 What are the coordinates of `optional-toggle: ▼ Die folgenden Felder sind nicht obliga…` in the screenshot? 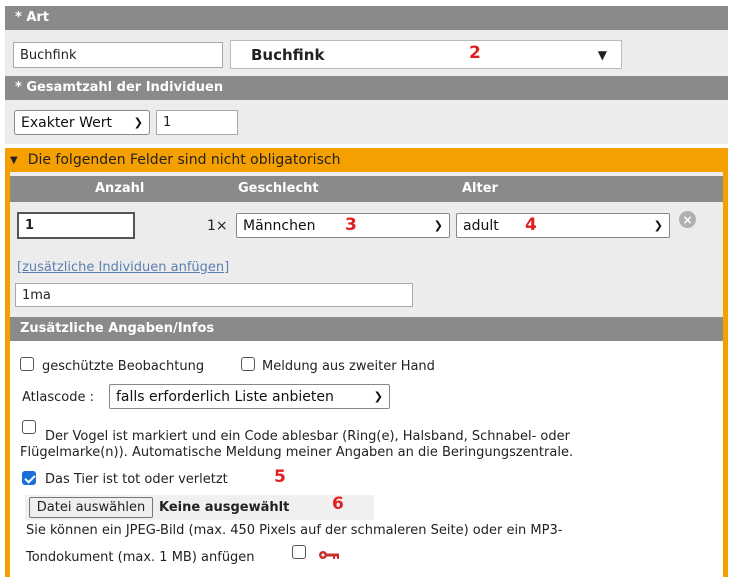 It's located at (366, 160).